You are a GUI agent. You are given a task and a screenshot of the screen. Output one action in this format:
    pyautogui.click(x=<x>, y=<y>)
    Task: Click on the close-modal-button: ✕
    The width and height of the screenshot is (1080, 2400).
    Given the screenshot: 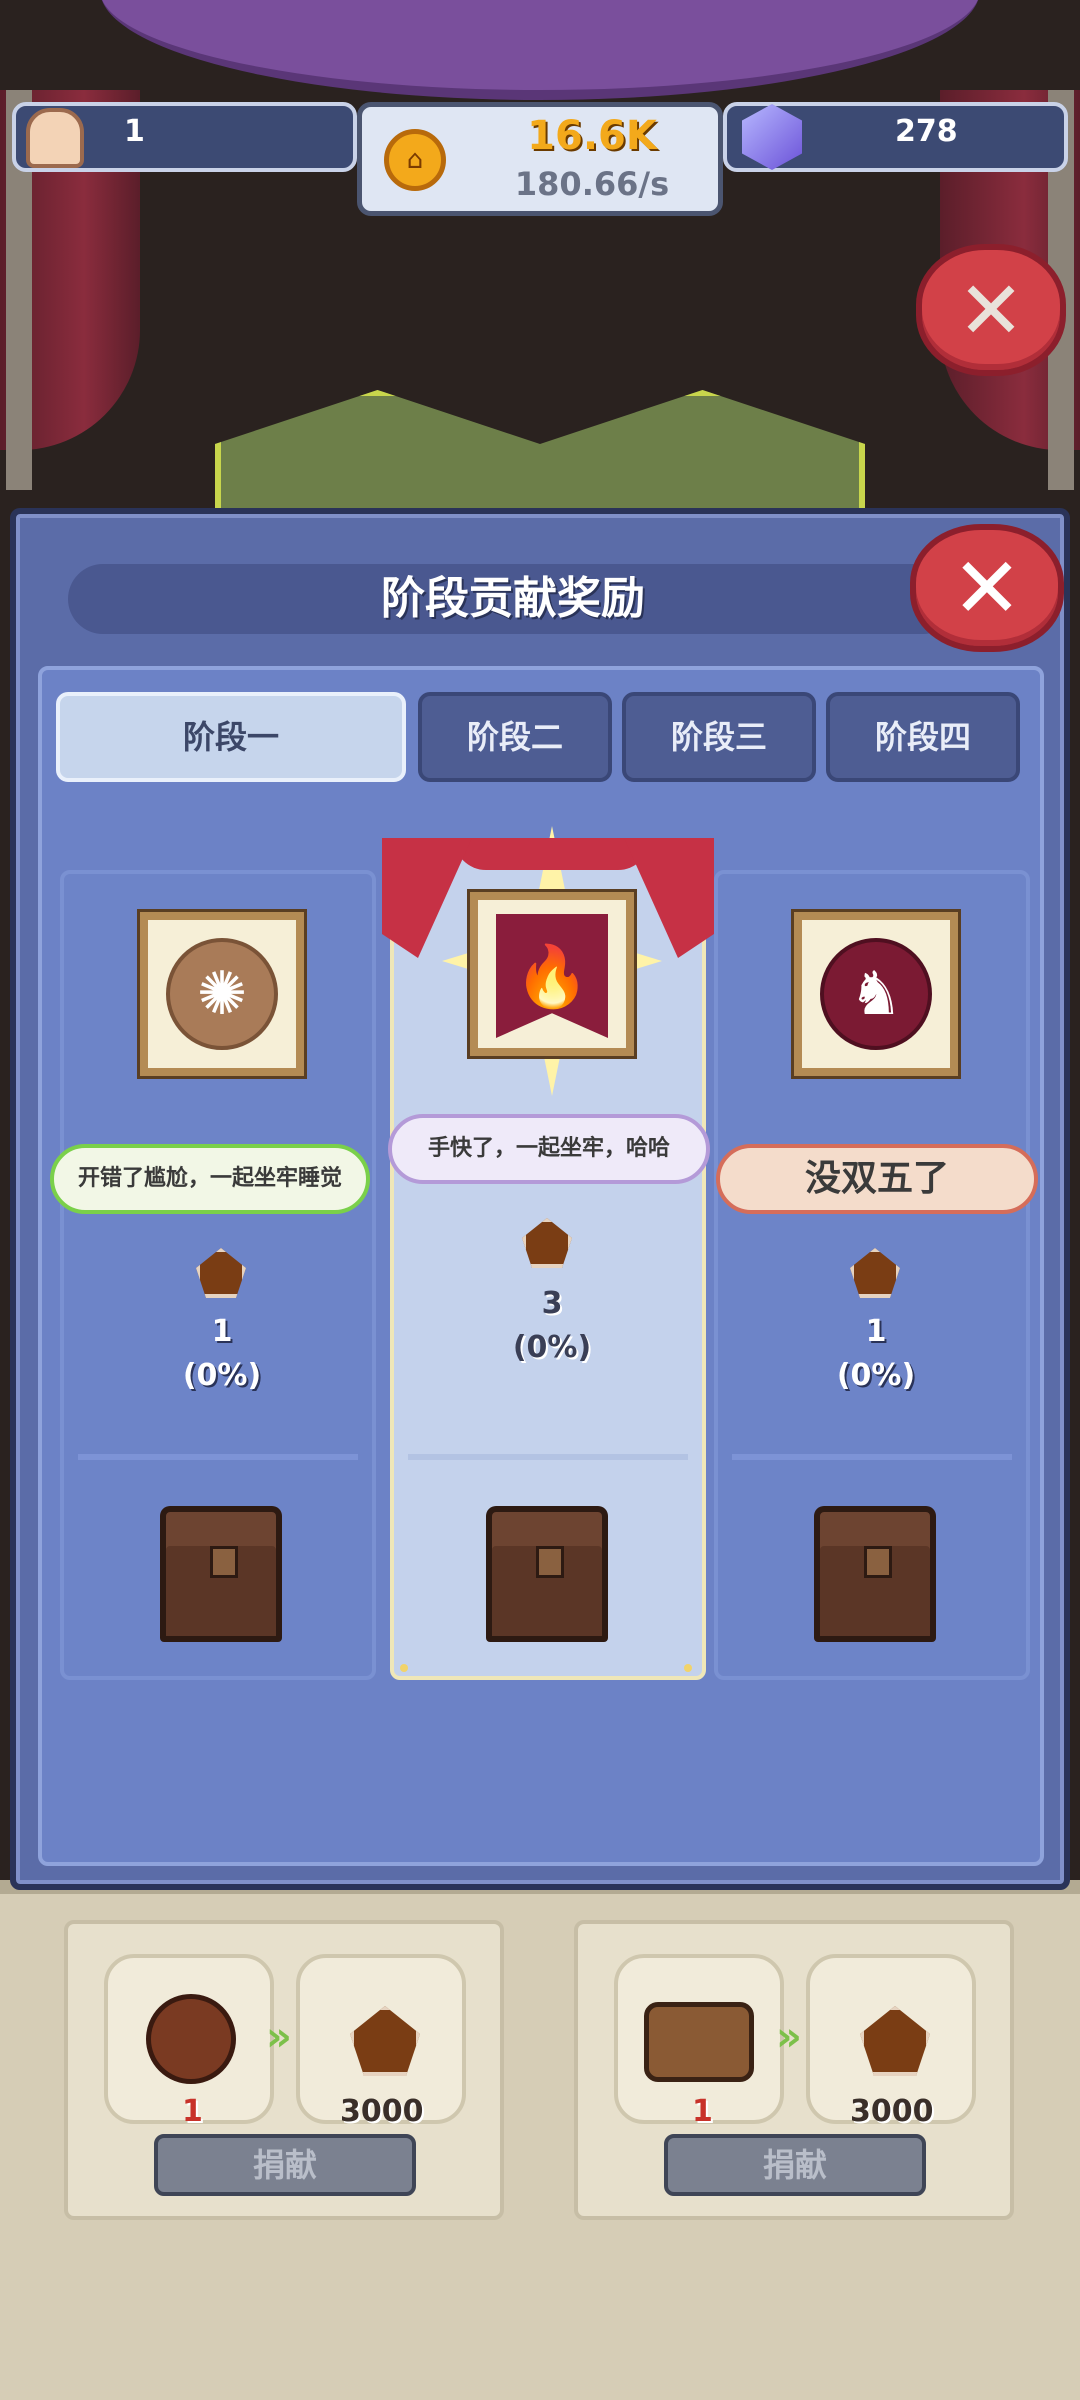 What is the action you would take?
    pyautogui.click(x=987, y=588)
    